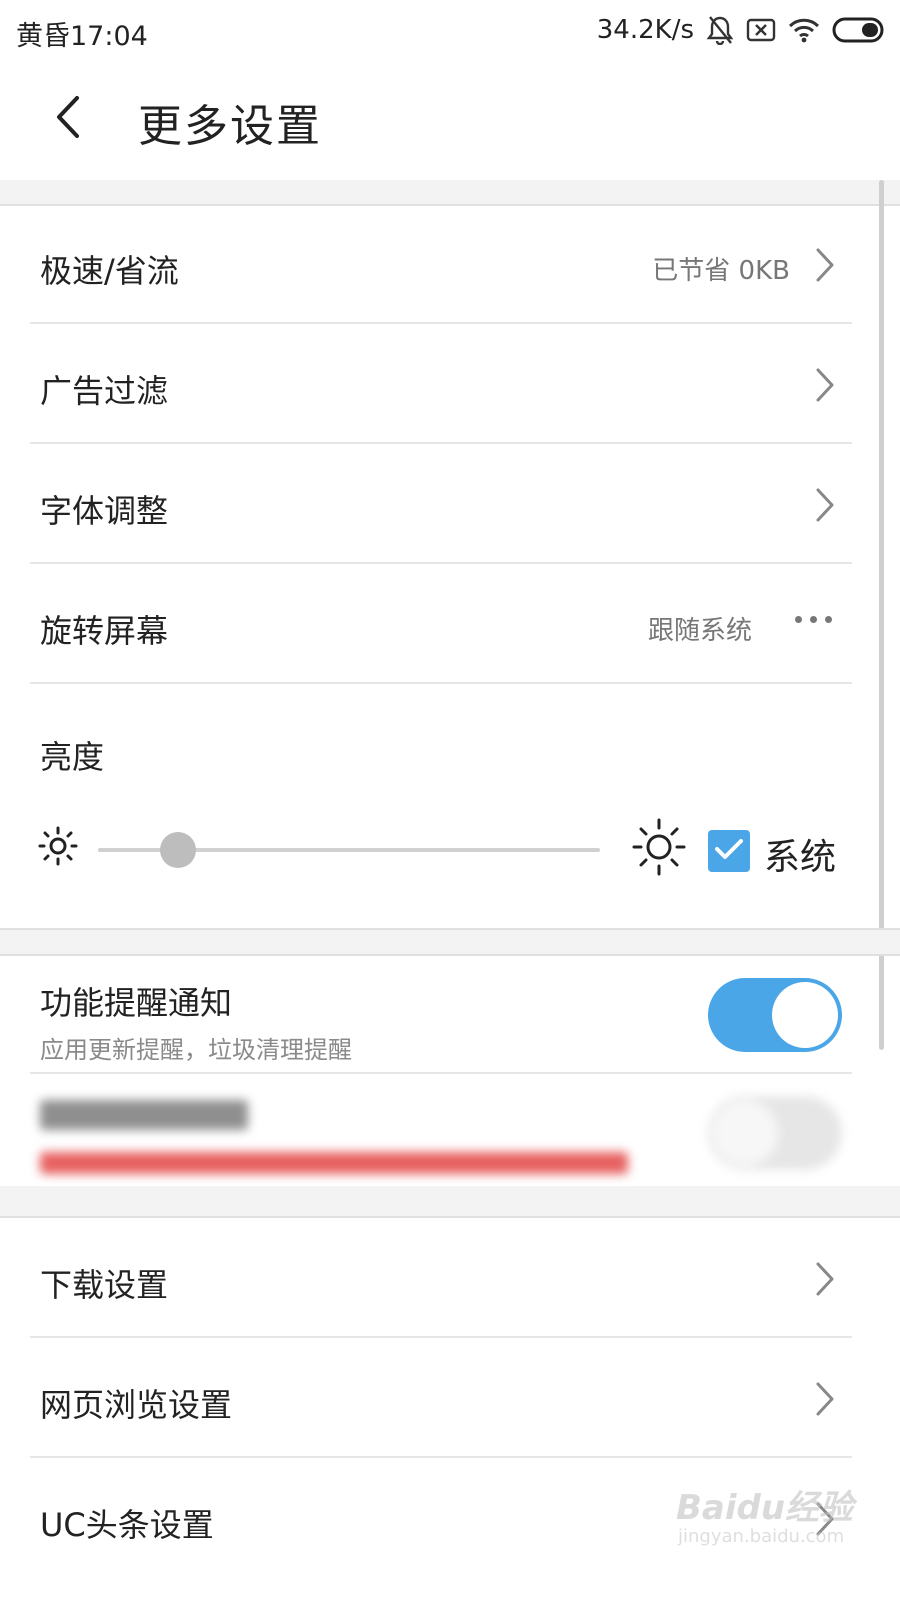 This screenshot has width=900, height=1600. I want to click on follow-system-checkbox, so click(729, 851).